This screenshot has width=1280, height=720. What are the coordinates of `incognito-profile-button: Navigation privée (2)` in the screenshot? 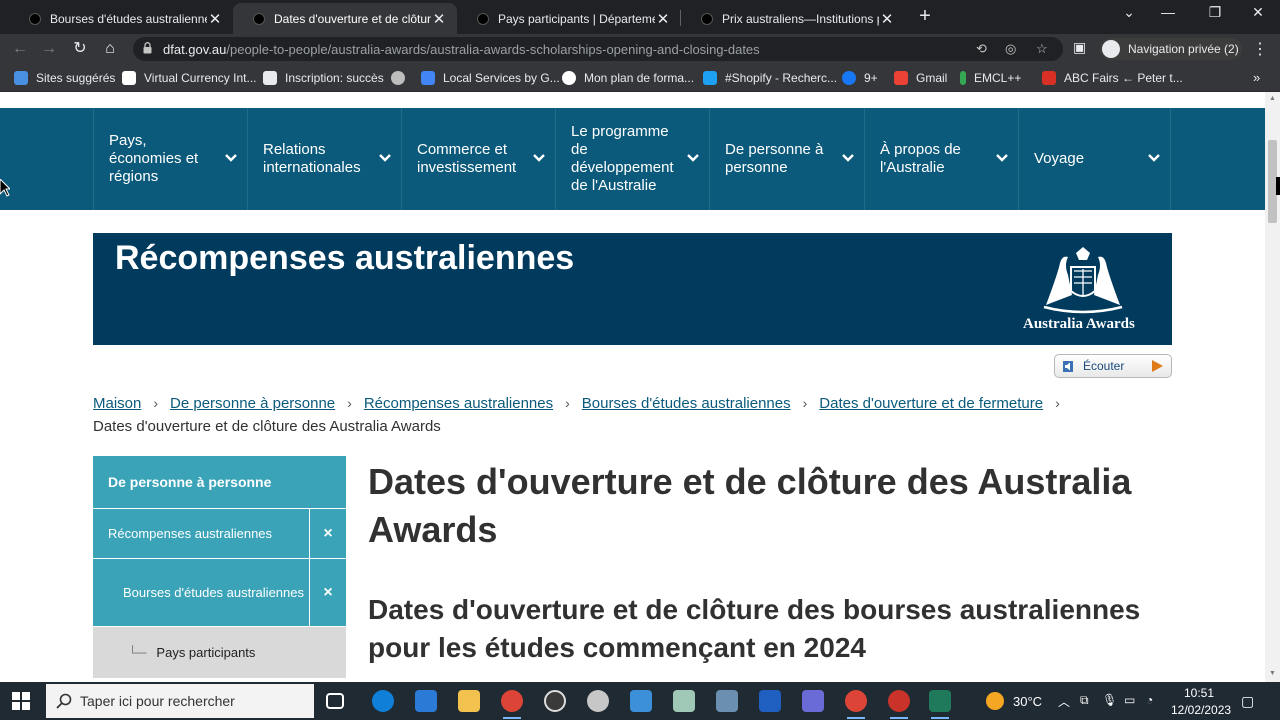 It's located at (1171, 49).